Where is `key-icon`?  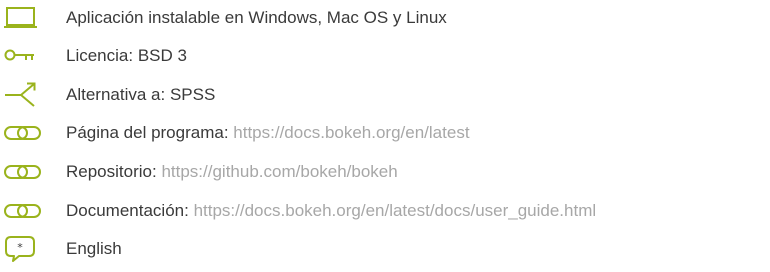
key-icon is located at coordinates (24, 56).